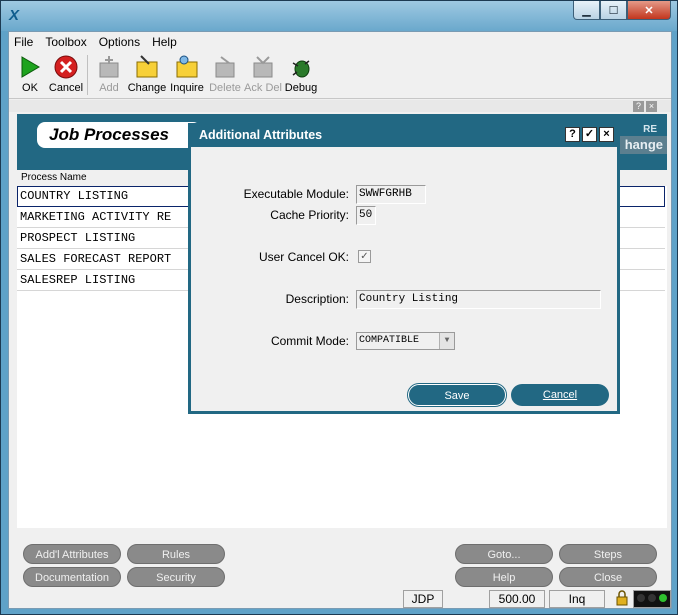  What do you see at coordinates (652, 599) in the screenshot?
I see `traffic-light-icon` at bounding box center [652, 599].